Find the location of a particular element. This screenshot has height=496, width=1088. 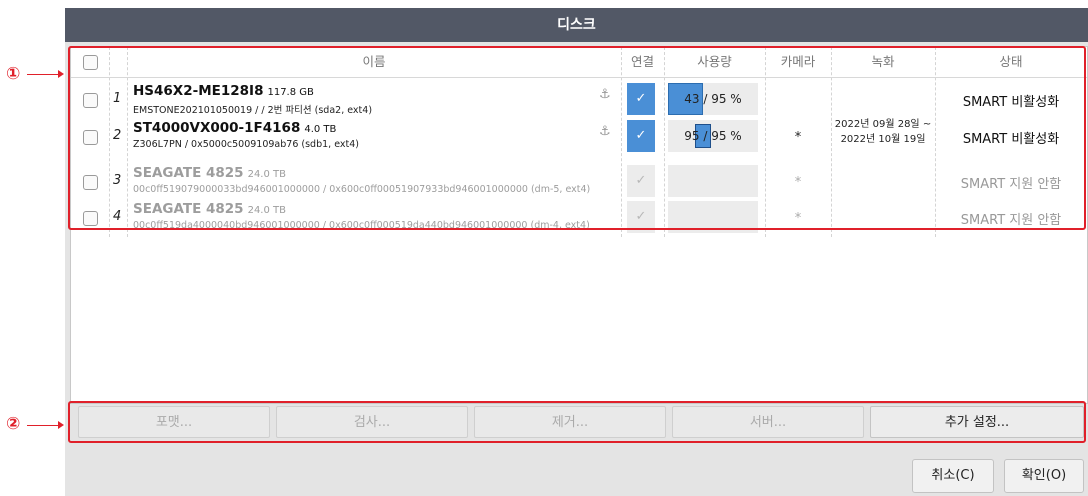

callout-1-arrow is located at coordinates (43, 74).